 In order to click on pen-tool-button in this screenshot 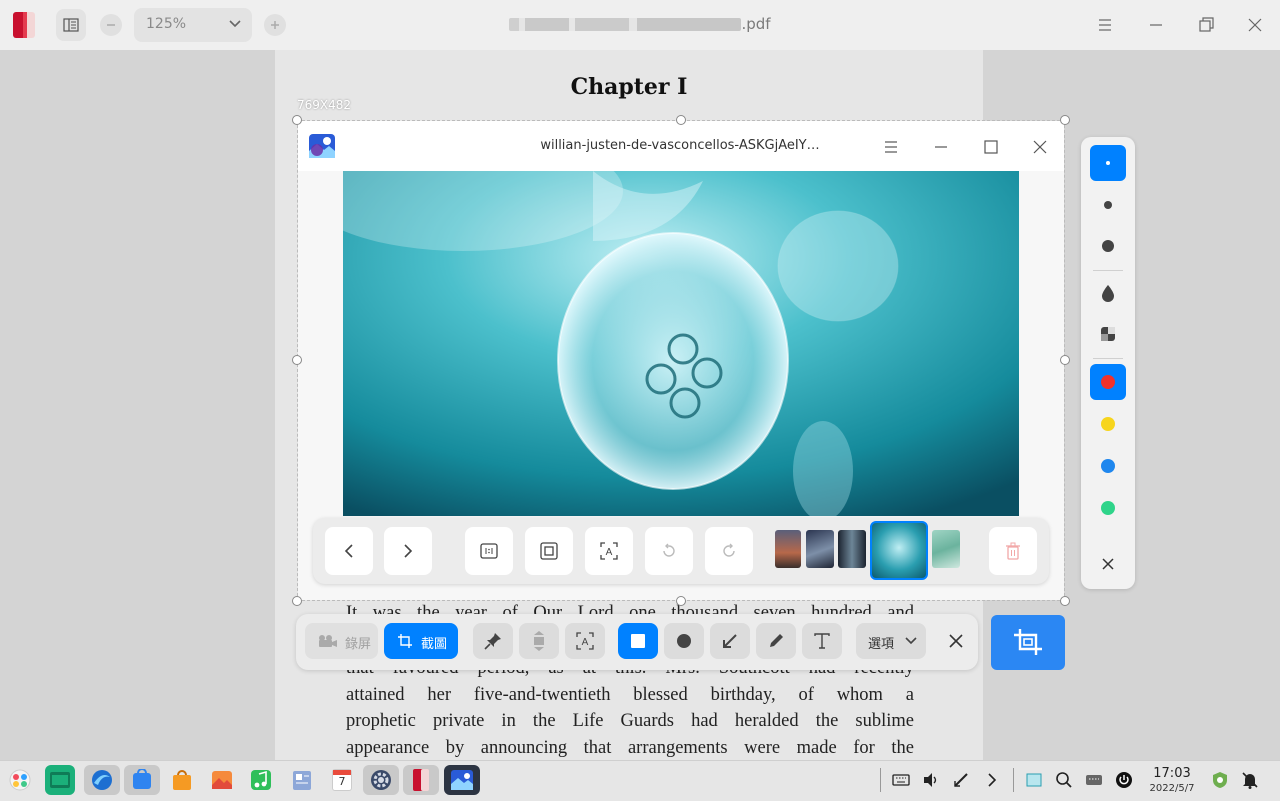, I will do `click(776, 641)`.